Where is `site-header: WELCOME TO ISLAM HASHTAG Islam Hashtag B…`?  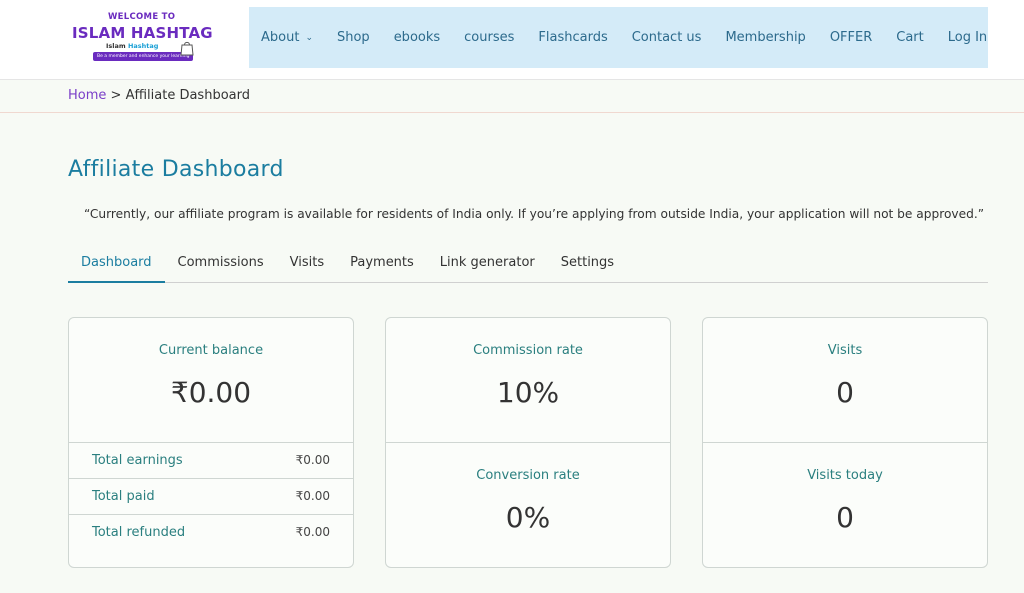
site-header: WELCOME TO ISLAM HASHTAG Islam Hashtag B… is located at coordinates (512, 40).